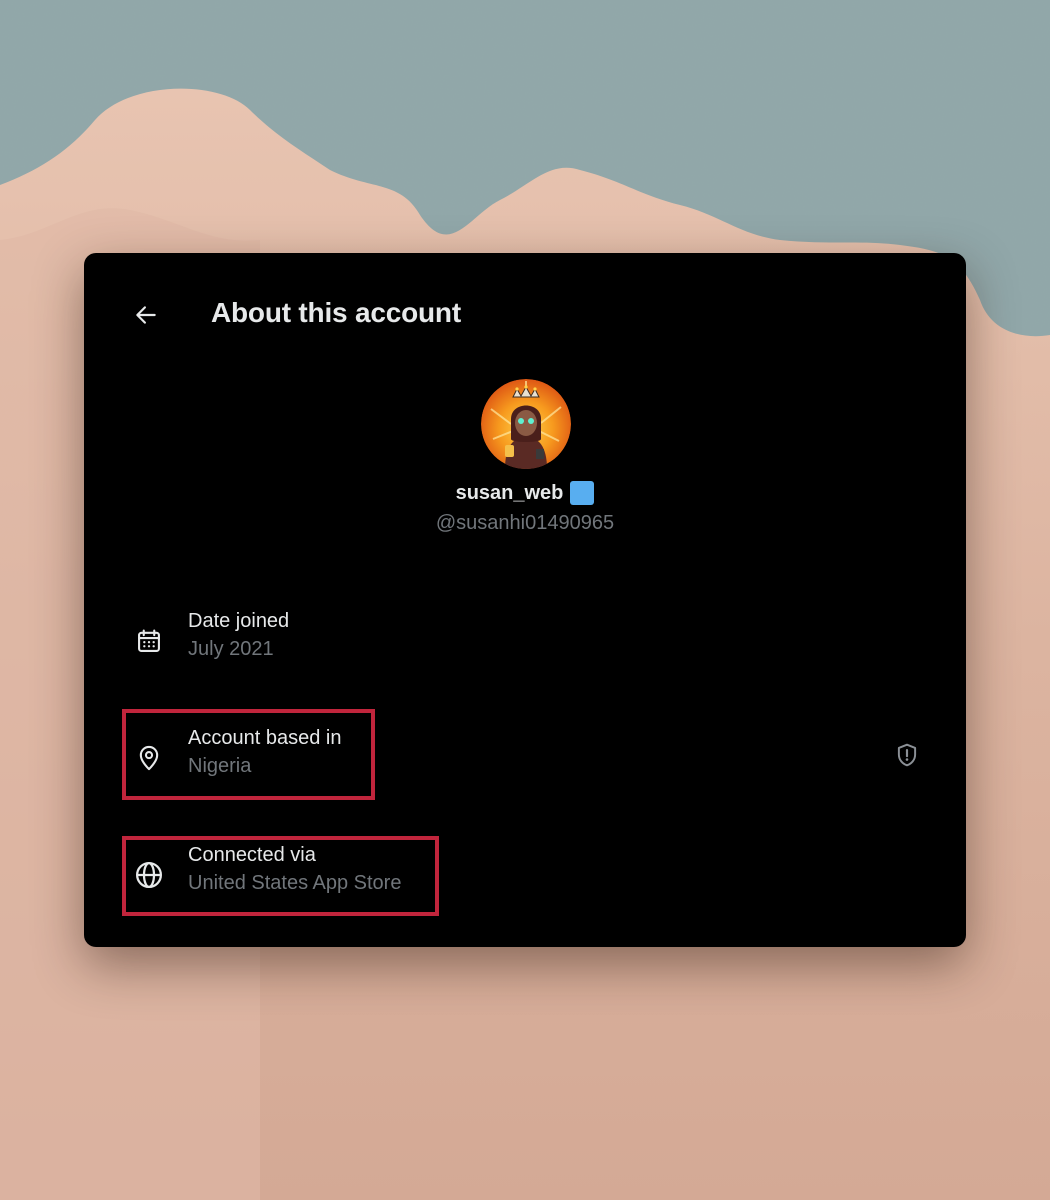 This screenshot has width=1050, height=1200. Describe the element at coordinates (280, 876) in the screenshot. I see `highlight-box-connected-via` at that location.